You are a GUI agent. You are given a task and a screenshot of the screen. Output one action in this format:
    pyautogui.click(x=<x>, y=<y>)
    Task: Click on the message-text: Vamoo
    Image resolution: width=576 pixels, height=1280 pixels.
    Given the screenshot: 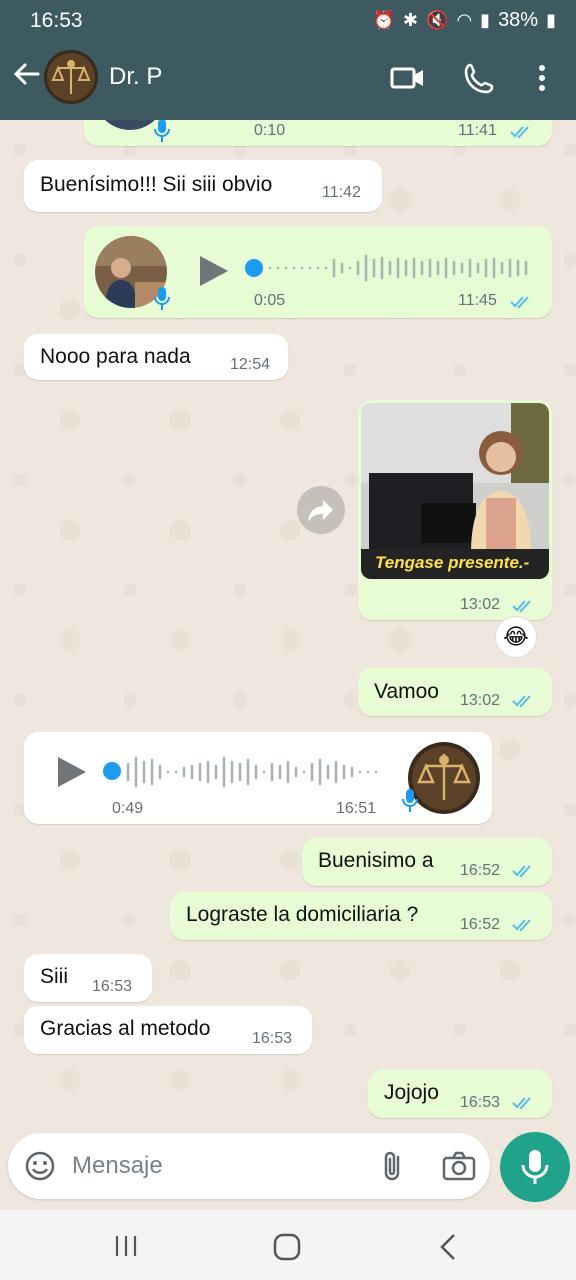 What is the action you would take?
    pyautogui.click(x=406, y=691)
    